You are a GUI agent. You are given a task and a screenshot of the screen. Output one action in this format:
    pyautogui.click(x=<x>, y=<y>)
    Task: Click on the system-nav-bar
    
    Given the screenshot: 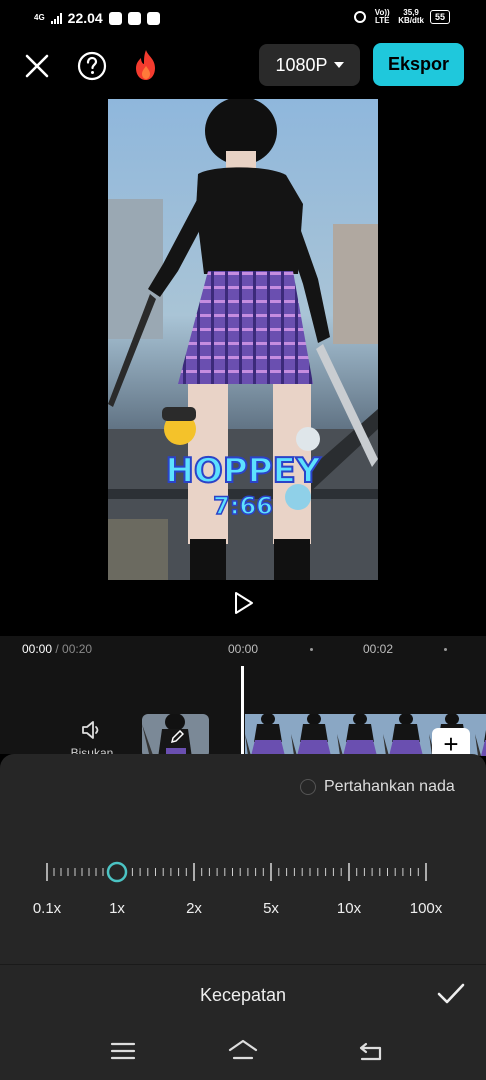 What is the action you would take?
    pyautogui.click(x=243, y=1051)
    